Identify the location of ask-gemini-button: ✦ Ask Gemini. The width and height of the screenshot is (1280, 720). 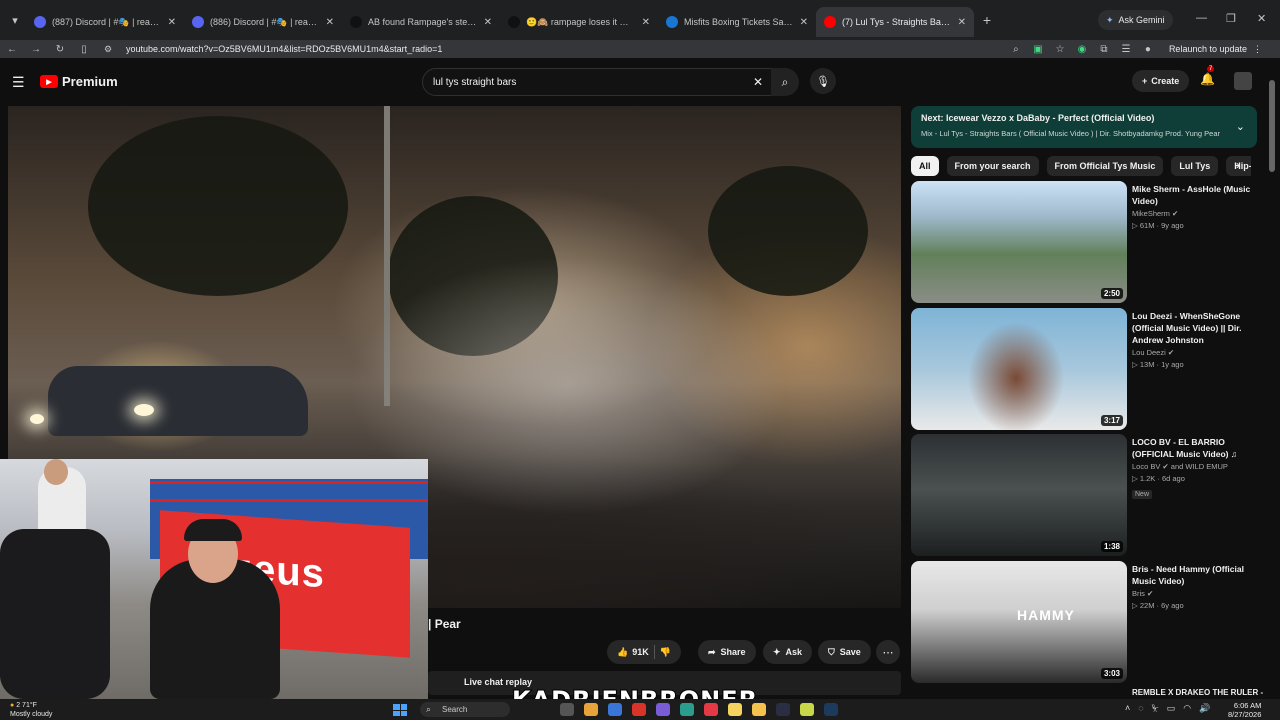
(1135, 20).